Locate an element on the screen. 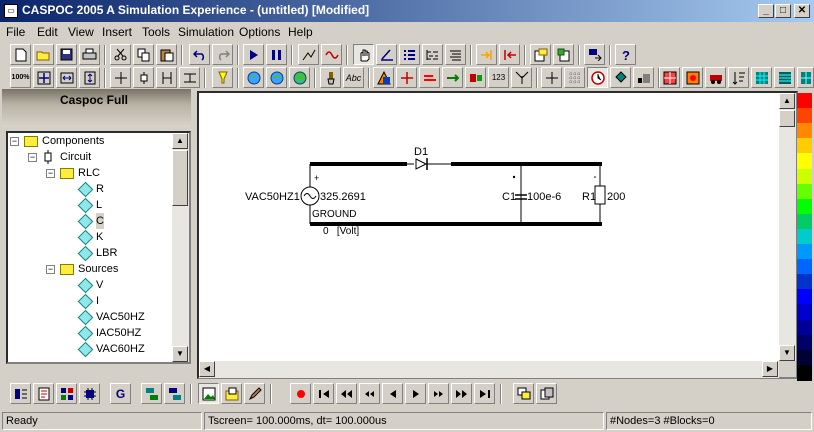  save-disk-icon is located at coordinates (66, 54).